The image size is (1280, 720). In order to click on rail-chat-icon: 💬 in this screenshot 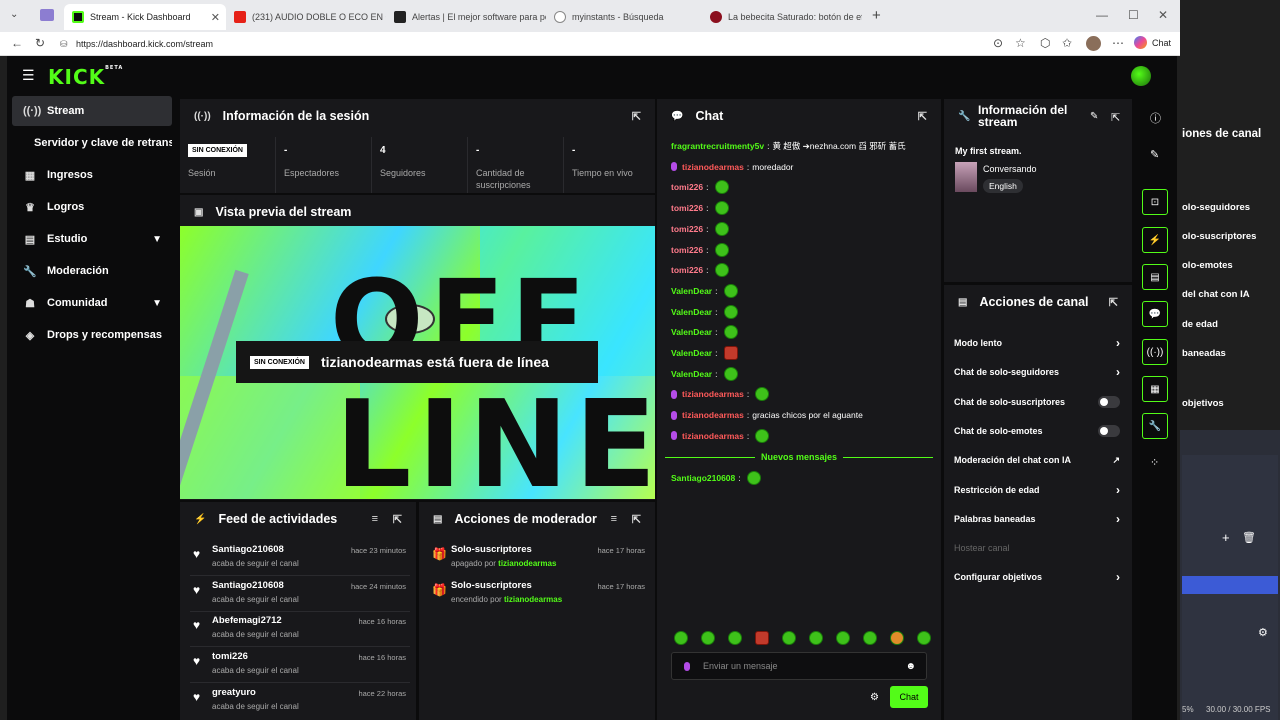, I will do `click(1155, 314)`.